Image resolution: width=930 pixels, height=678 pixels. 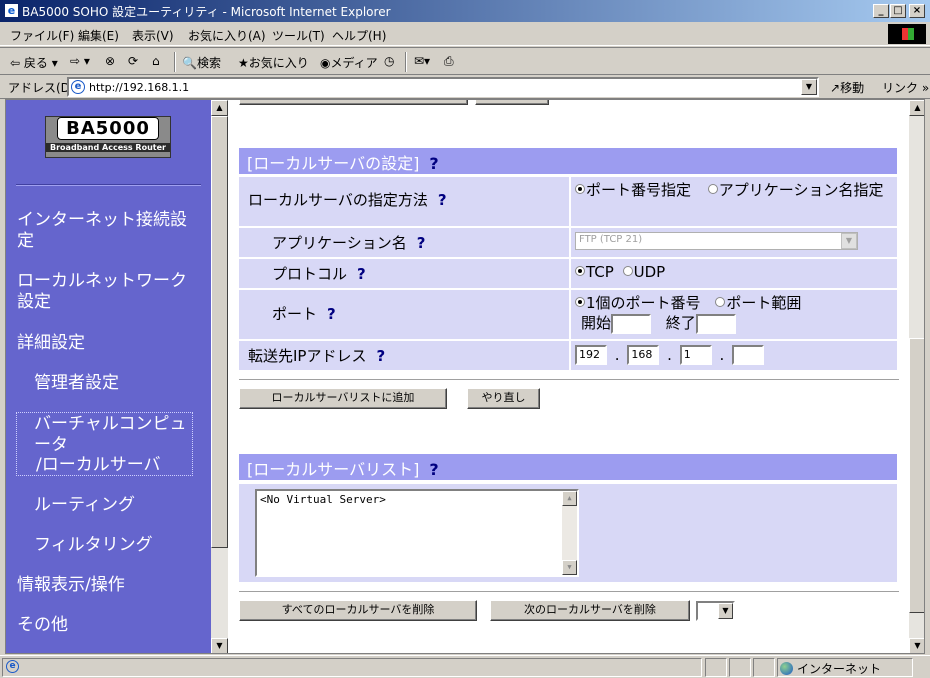 I want to click on go-button: ↗移動, so click(x=847, y=87).